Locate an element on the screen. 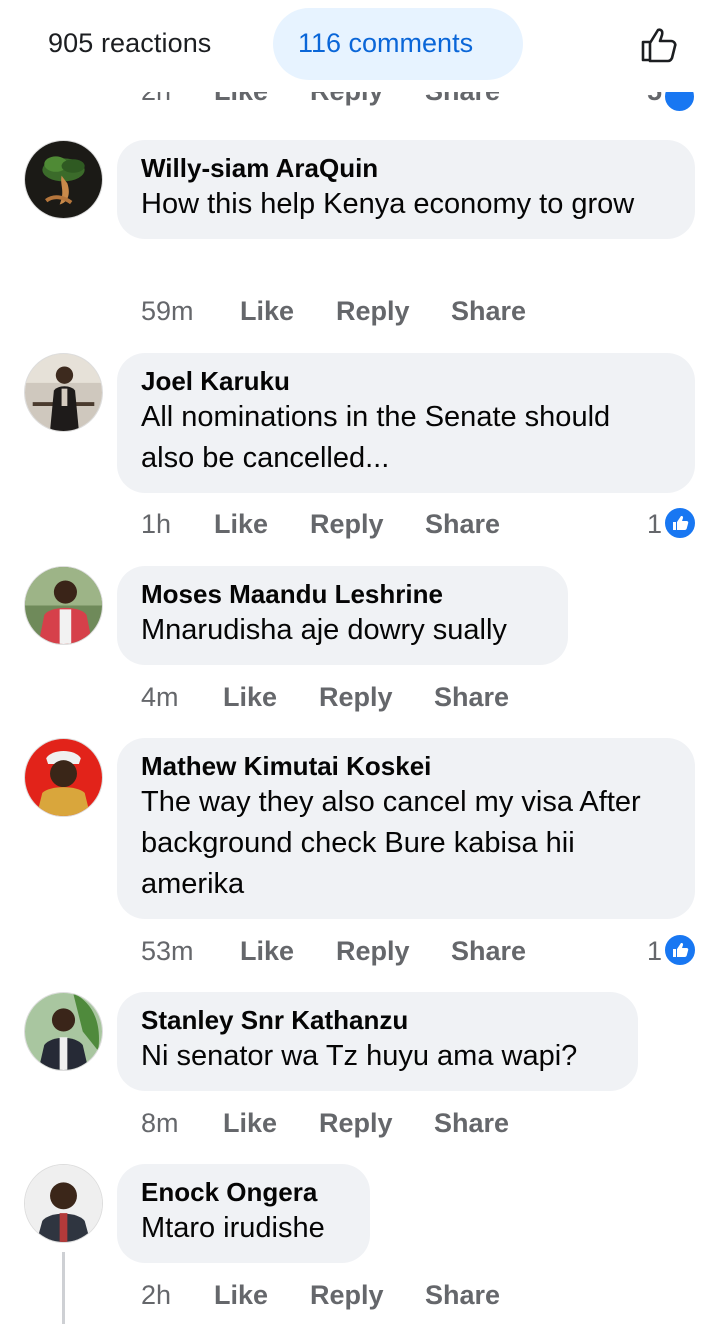 The image size is (720, 1324). comment-text: How this help Kenya economy to grow is located at coordinates (388, 204).